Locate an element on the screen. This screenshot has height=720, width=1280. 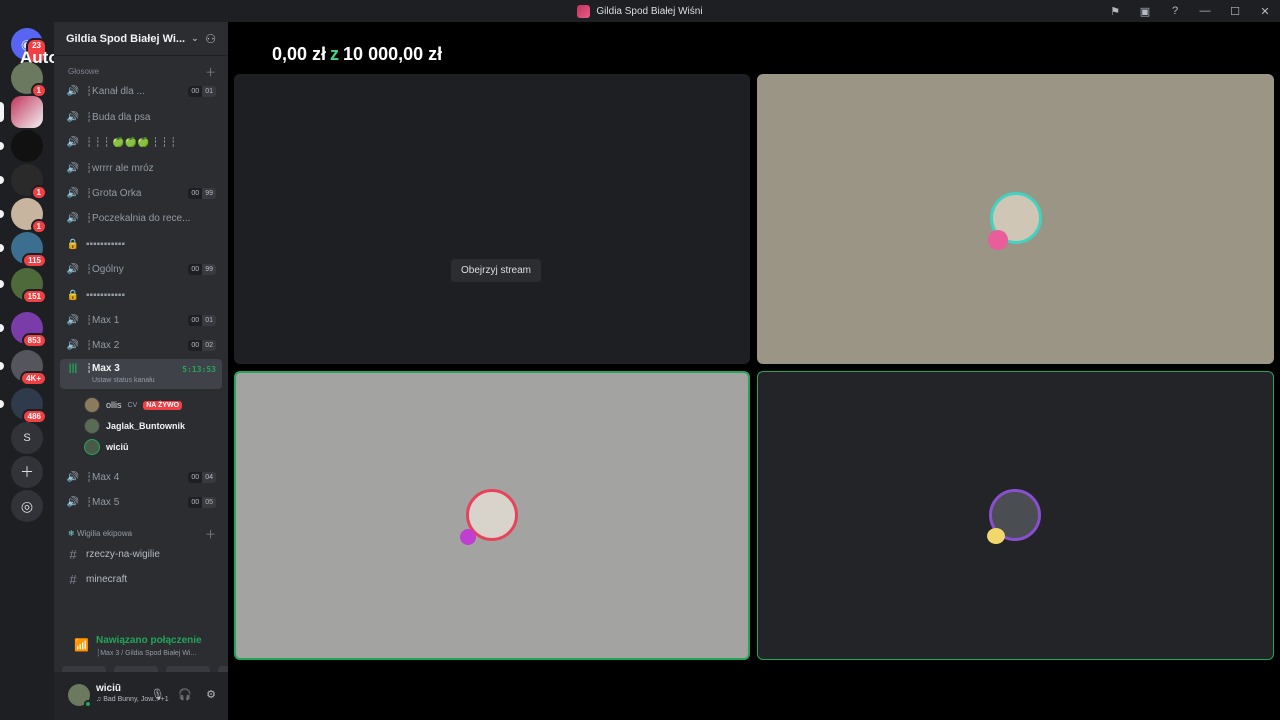
inbox-icon: ⚑ is located at coordinates (1115, 11).